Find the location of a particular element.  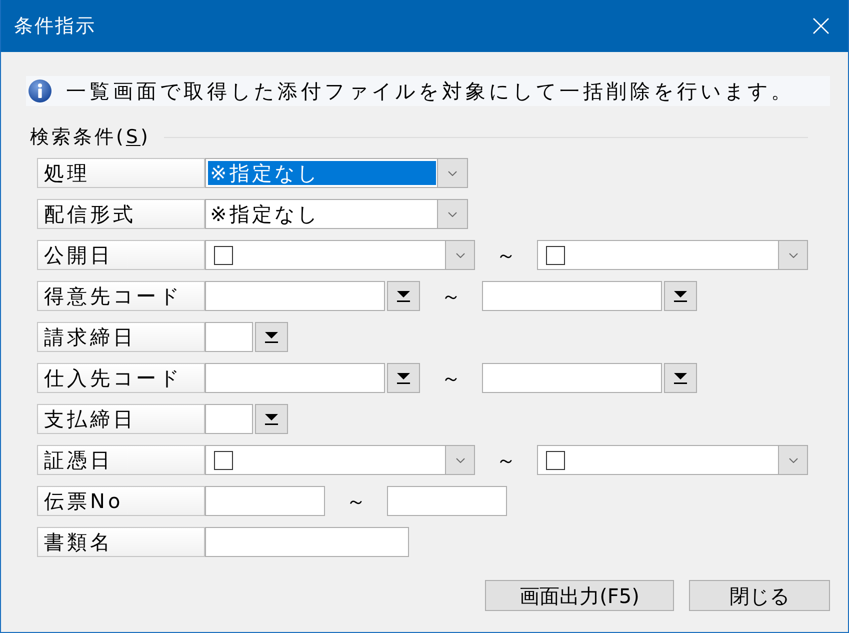

dialog-button: 画面出力(F5) is located at coordinates (579, 595).